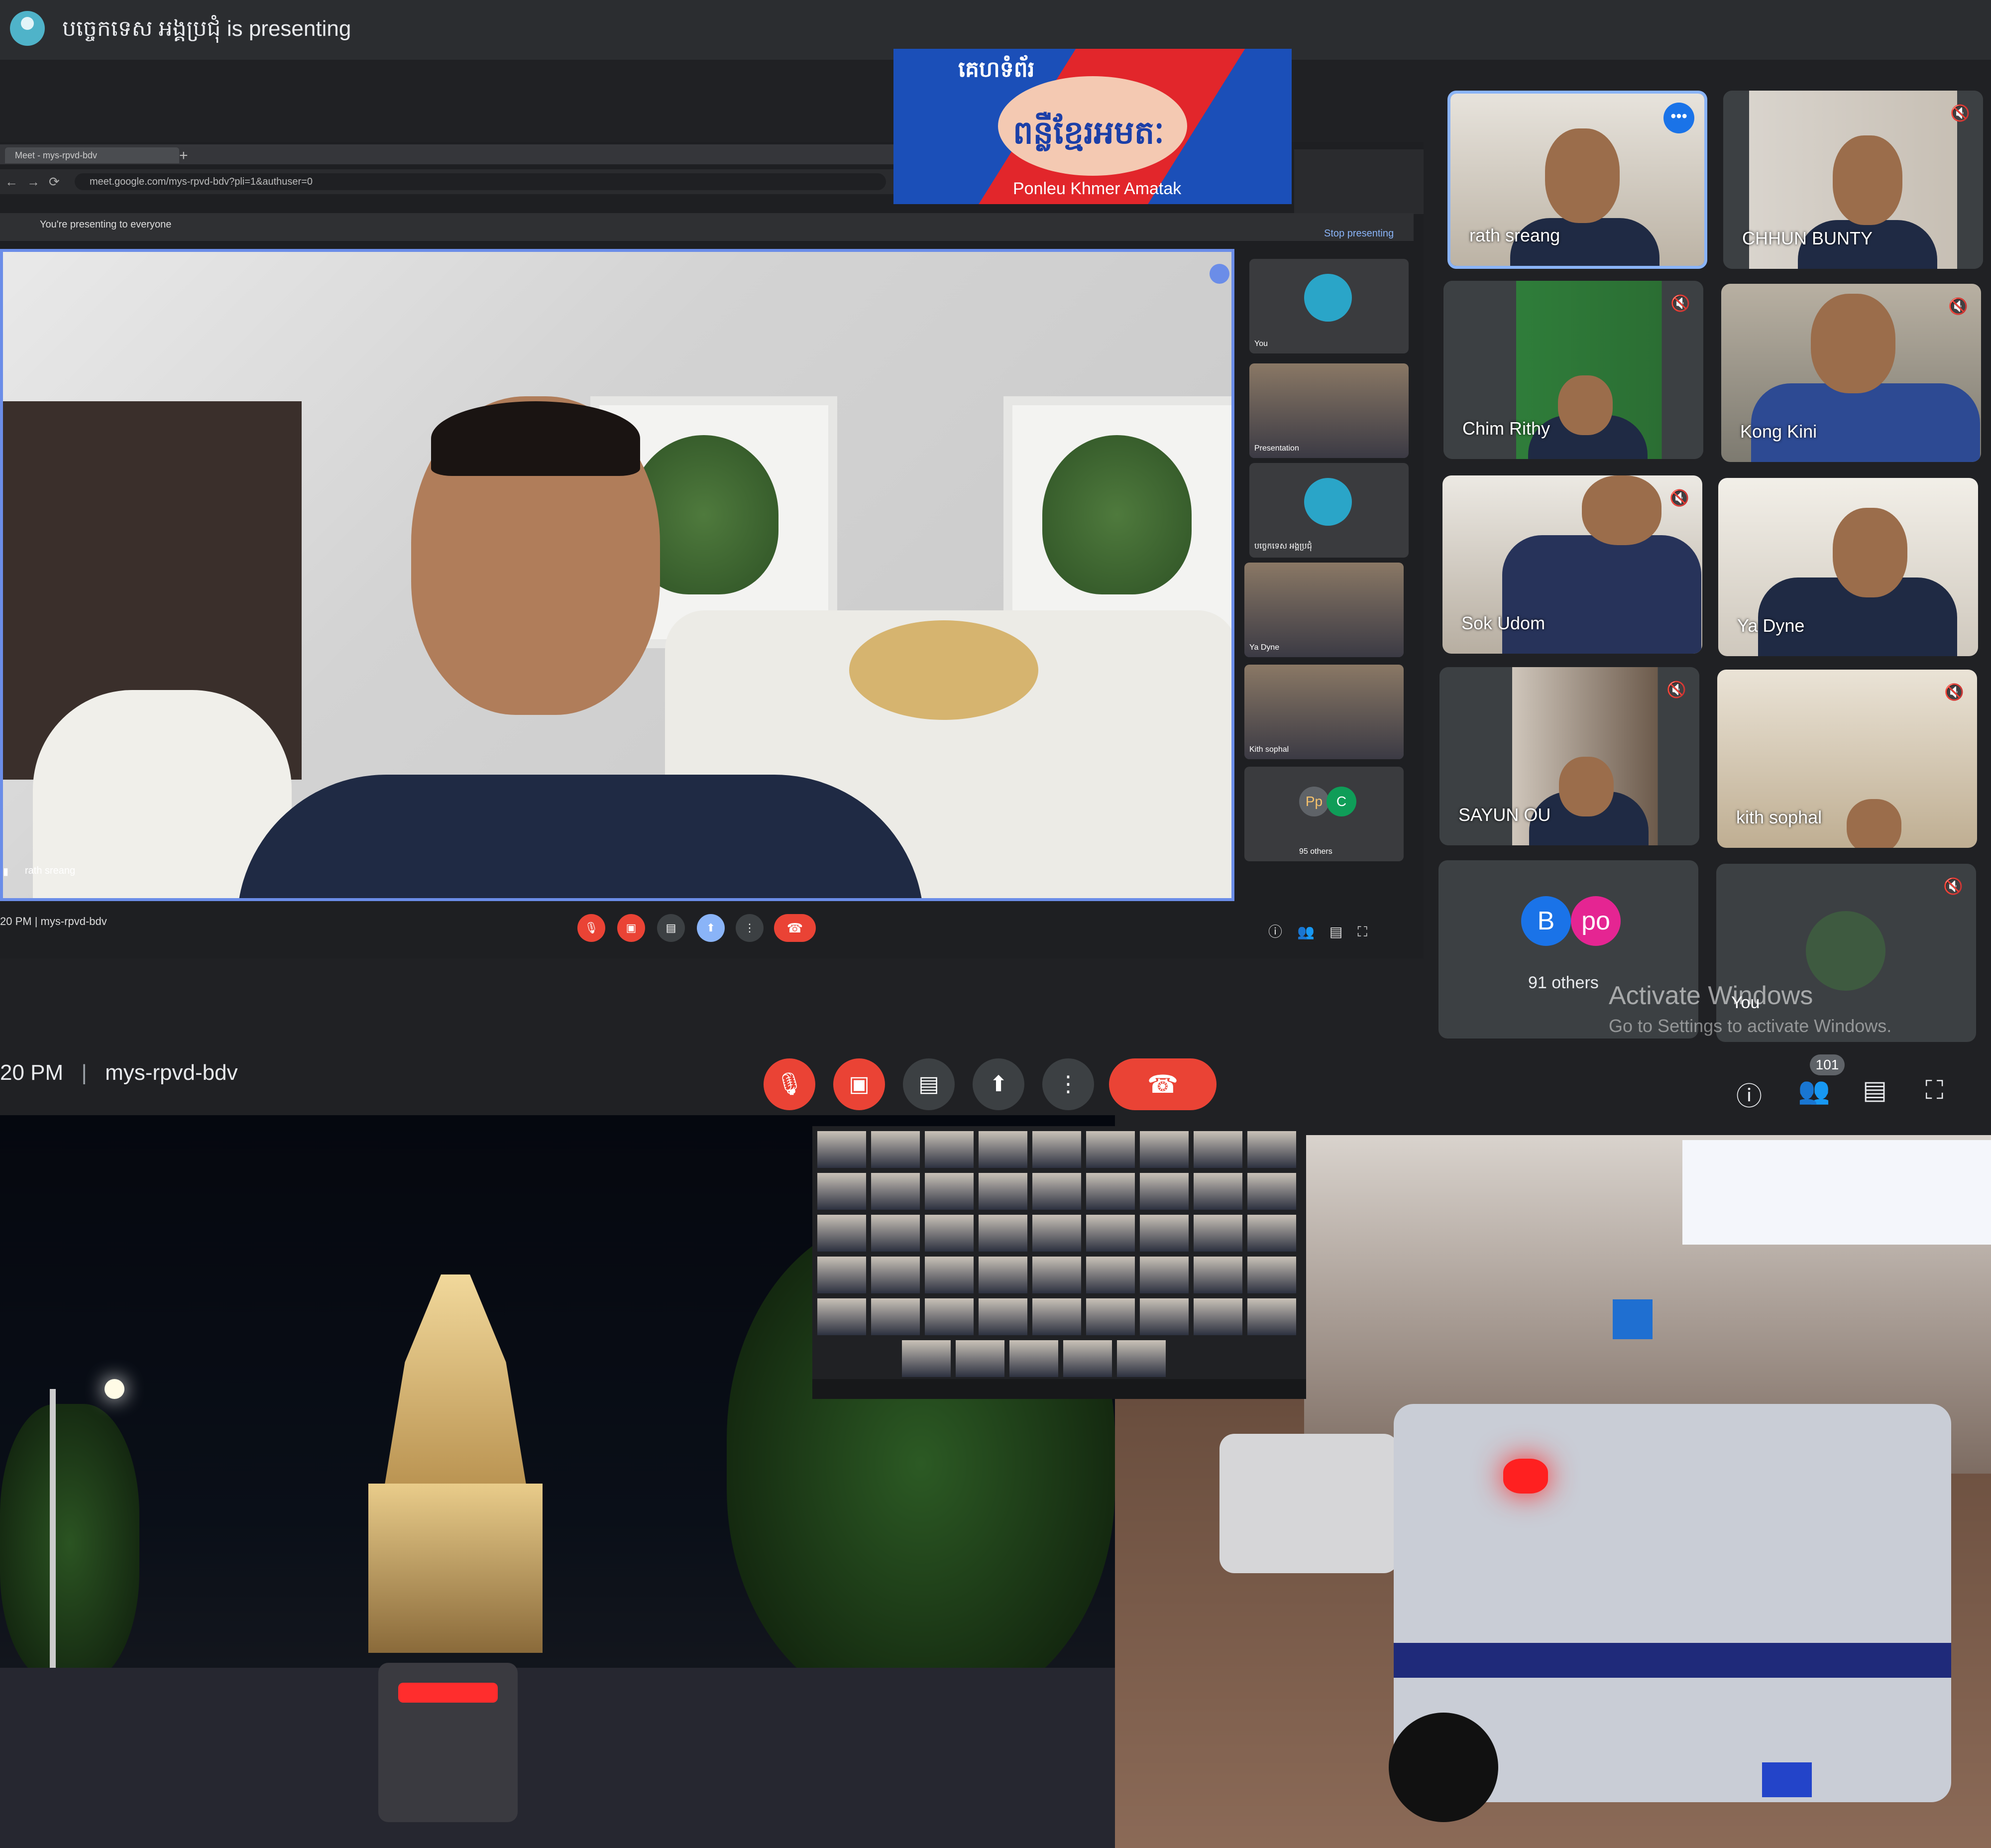  What do you see at coordinates (557, 1758) in the screenshot?
I see `road` at bounding box center [557, 1758].